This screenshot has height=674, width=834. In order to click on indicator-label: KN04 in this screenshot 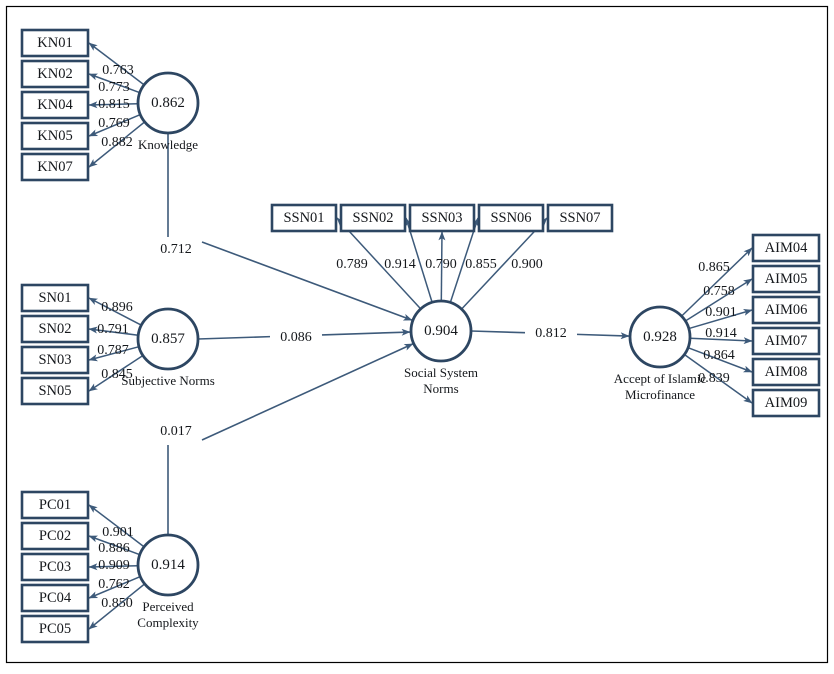, I will do `click(55, 105)`.